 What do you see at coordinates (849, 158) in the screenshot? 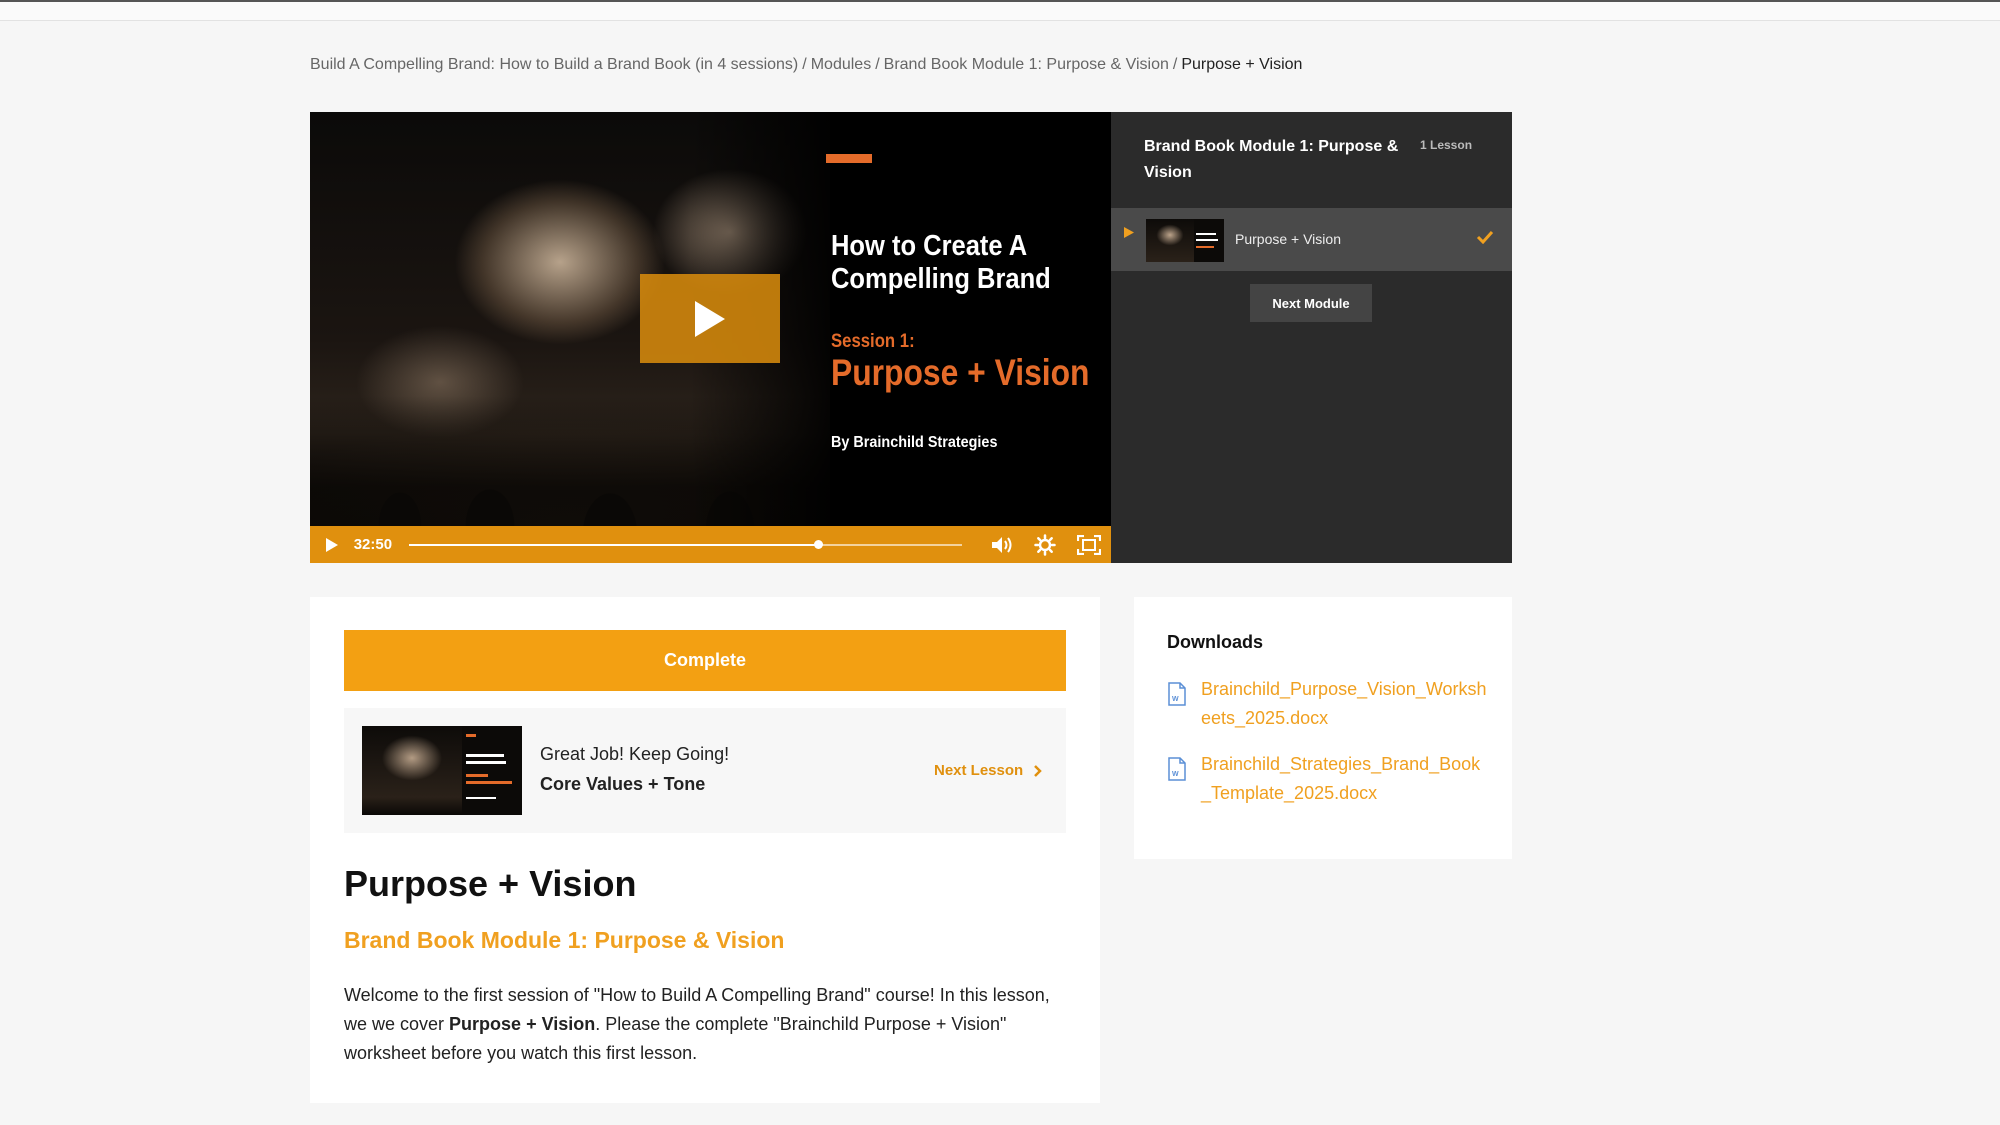
I see `slide-accent-bar` at bounding box center [849, 158].